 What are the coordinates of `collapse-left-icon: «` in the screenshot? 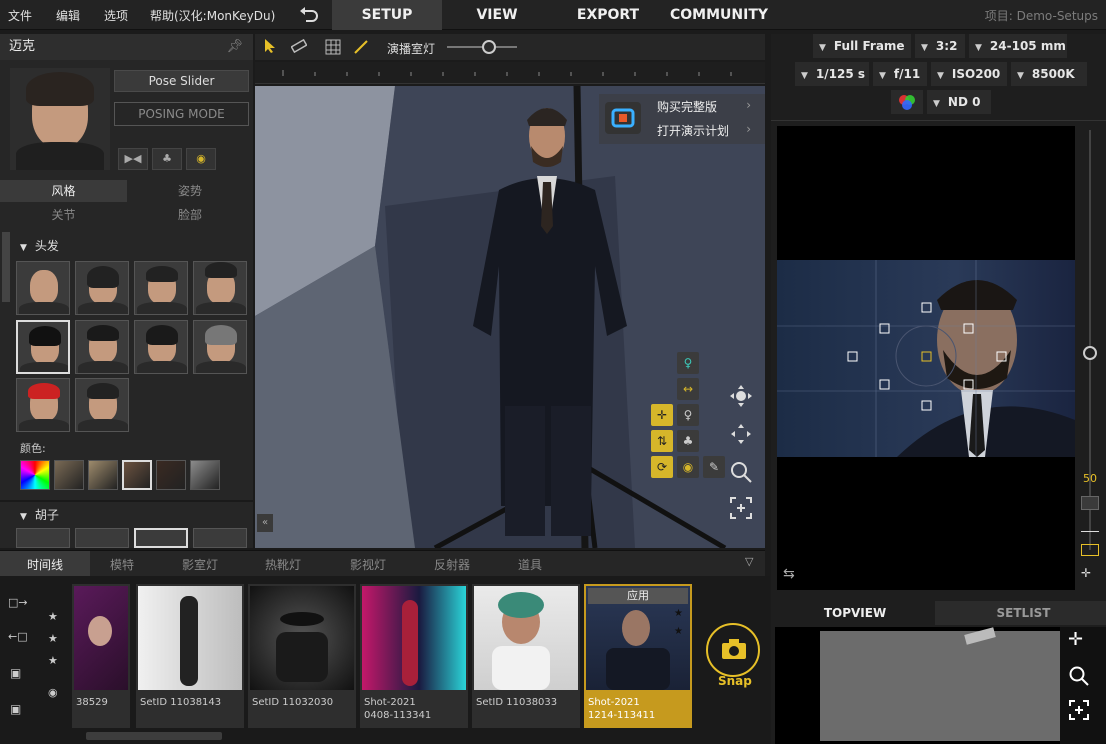 It's located at (265, 523).